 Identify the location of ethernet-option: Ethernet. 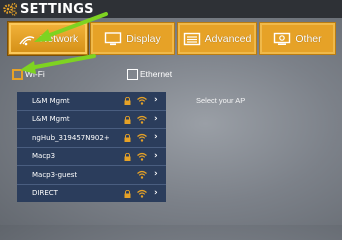
(149, 74).